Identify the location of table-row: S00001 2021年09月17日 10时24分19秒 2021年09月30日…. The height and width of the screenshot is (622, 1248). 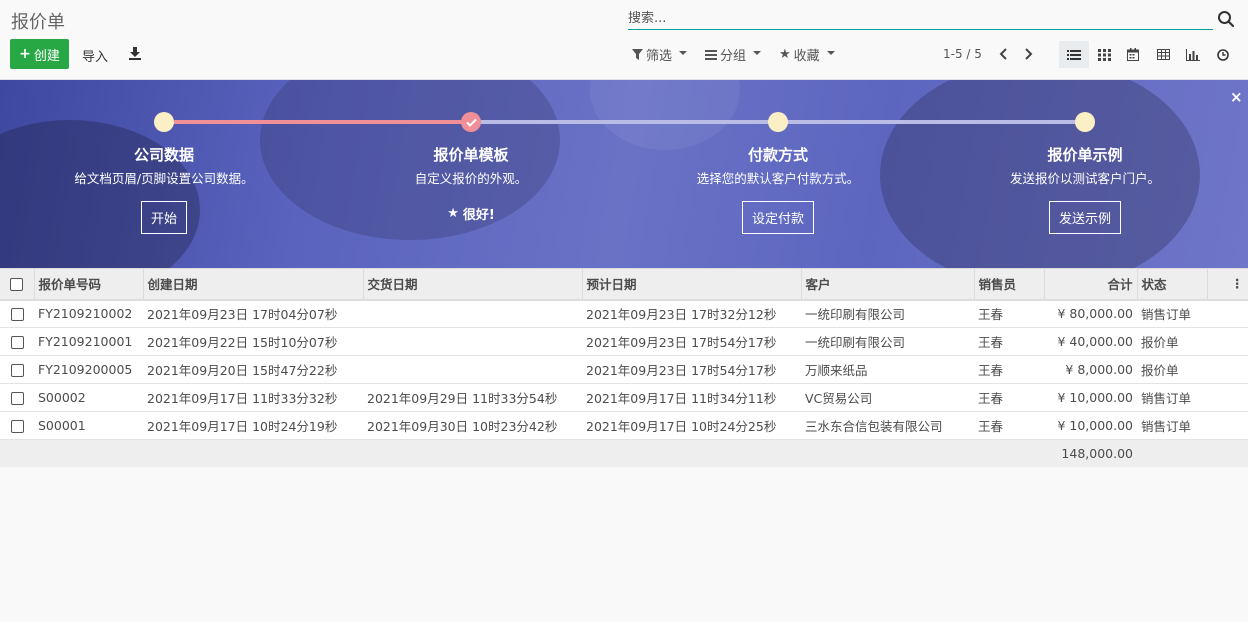
(624, 425).